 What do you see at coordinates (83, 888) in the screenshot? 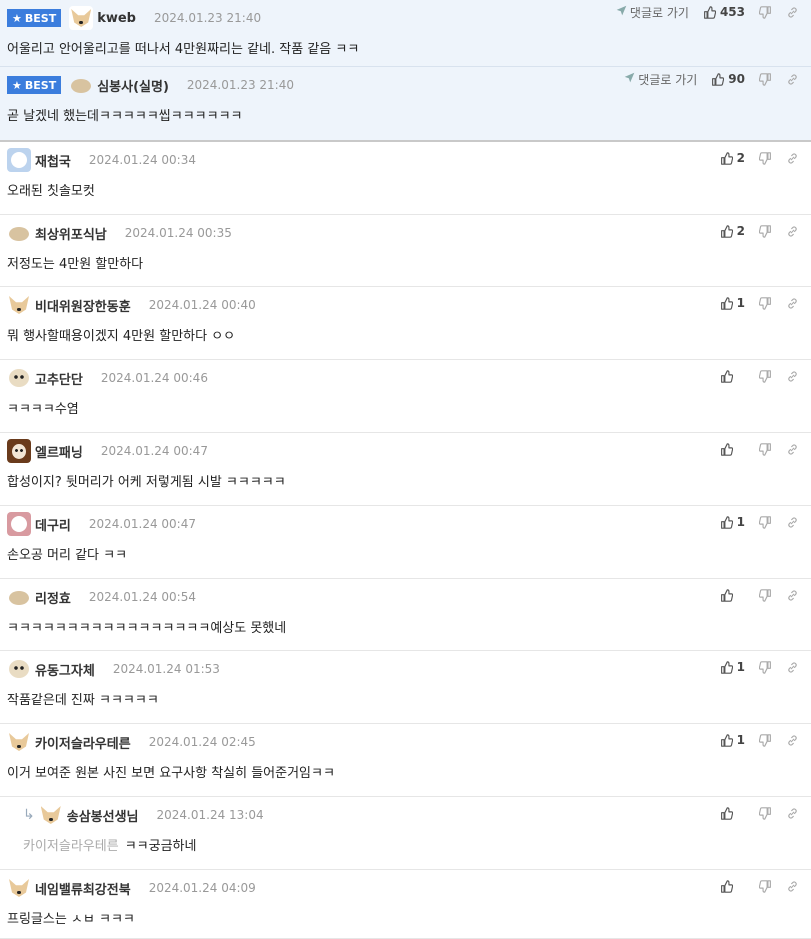
I see `nickname: 네임밸류최강전북` at bounding box center [83, 888].